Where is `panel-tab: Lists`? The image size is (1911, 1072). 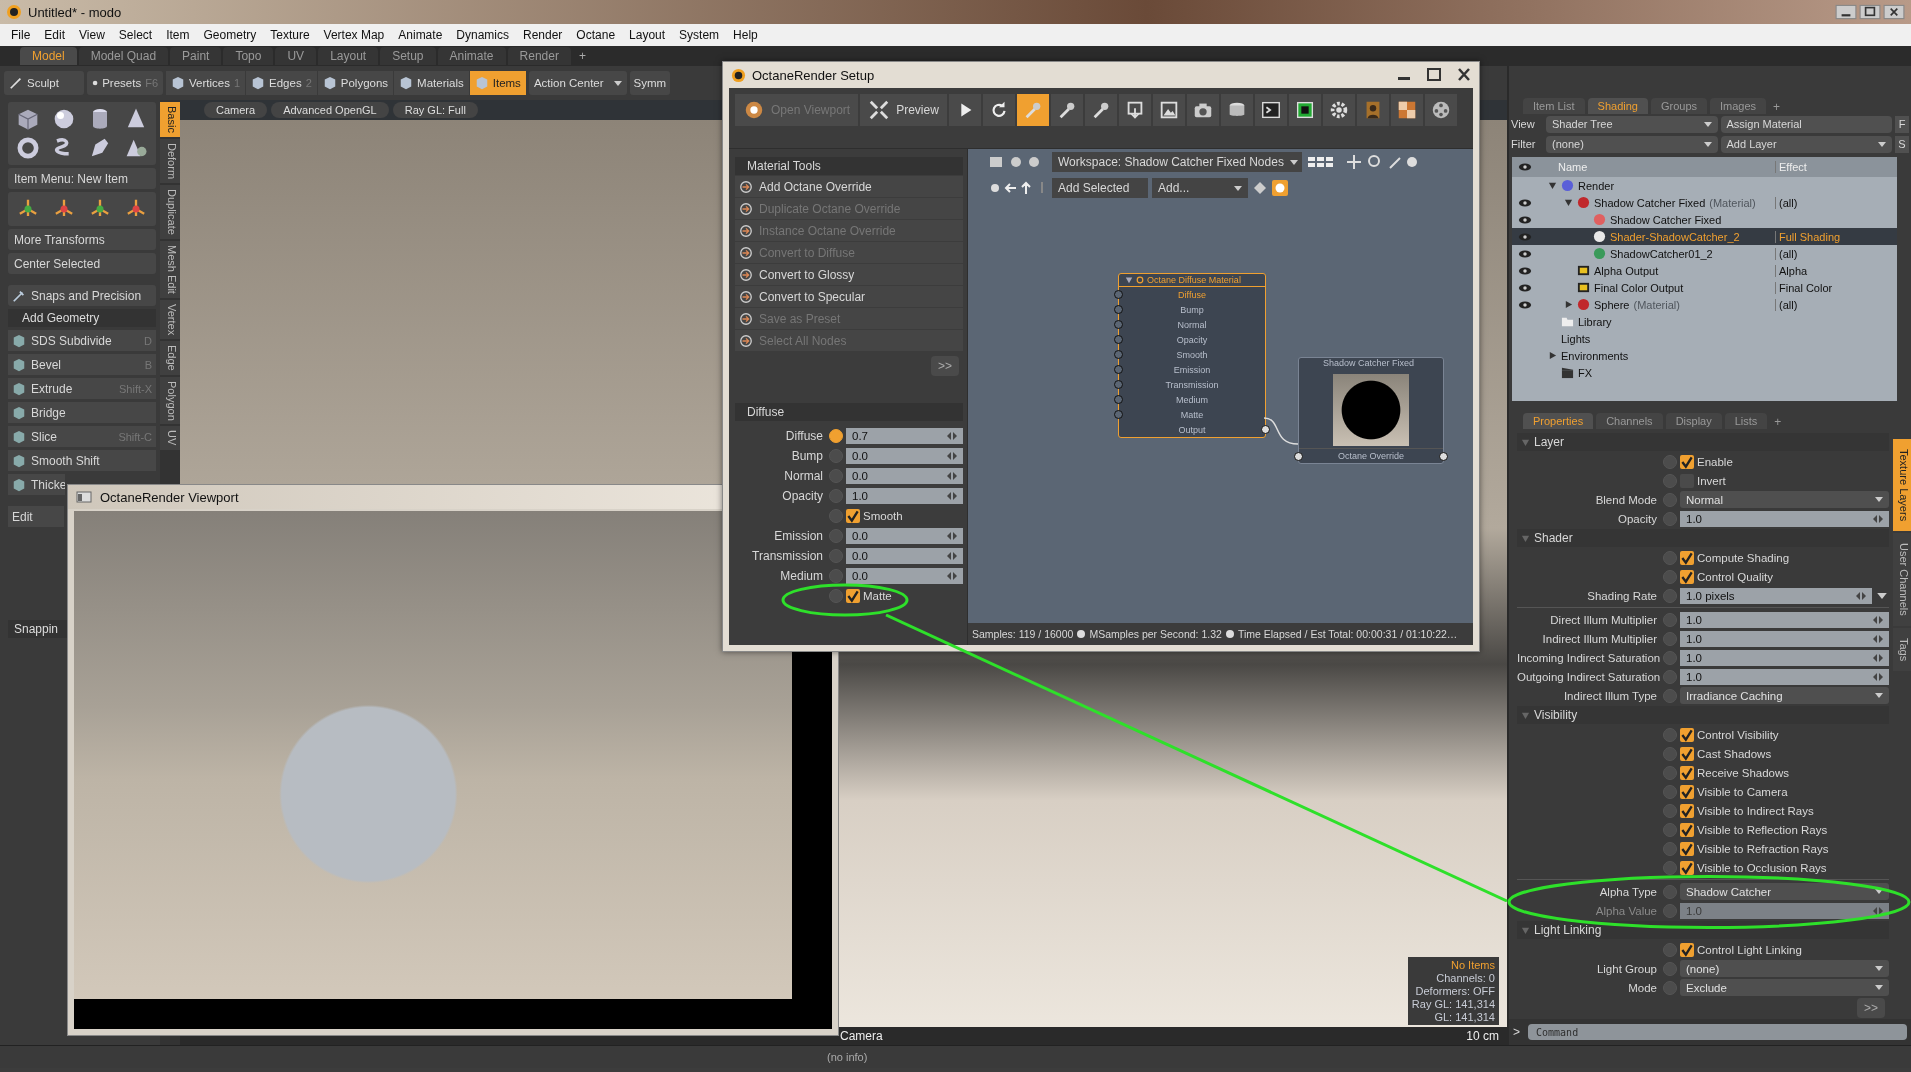
panel-tab: Lists is located at coordinates (1746, 421).